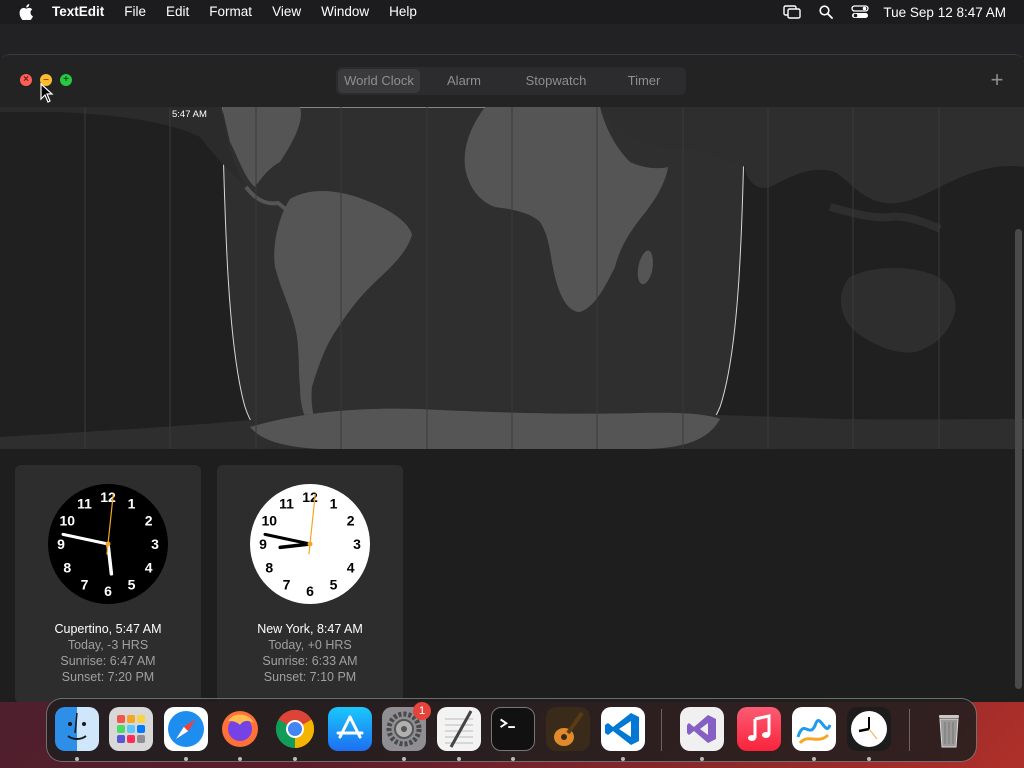 The height and width of the screenshot is (768, 1024). I want to click on close-icon: ×, so click(26, 79).